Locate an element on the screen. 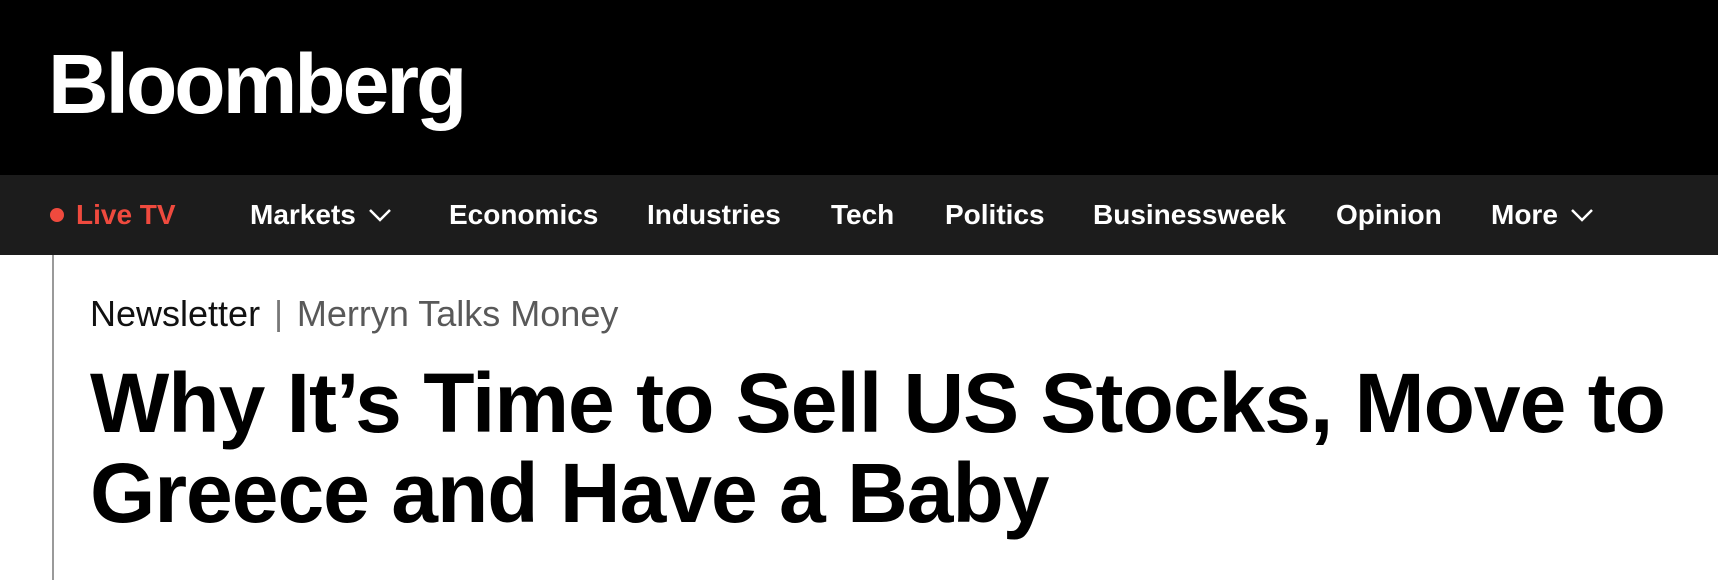 This screenshot has width=1718, height=580. nav-item-politics: Politics is located at coordinates (995, 215).